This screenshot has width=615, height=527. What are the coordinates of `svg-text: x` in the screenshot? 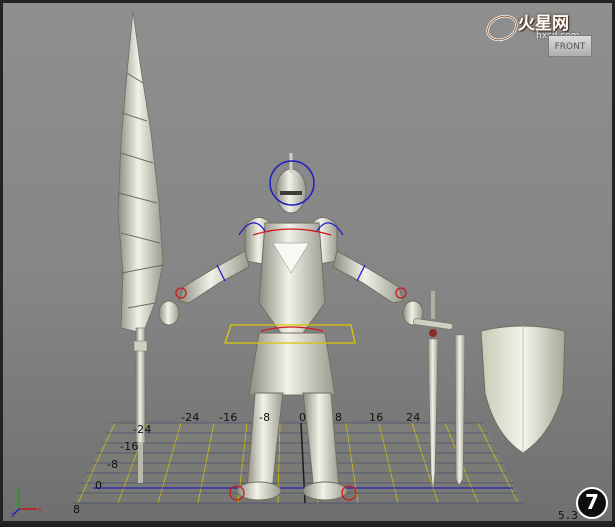 It's located at (40, 509).